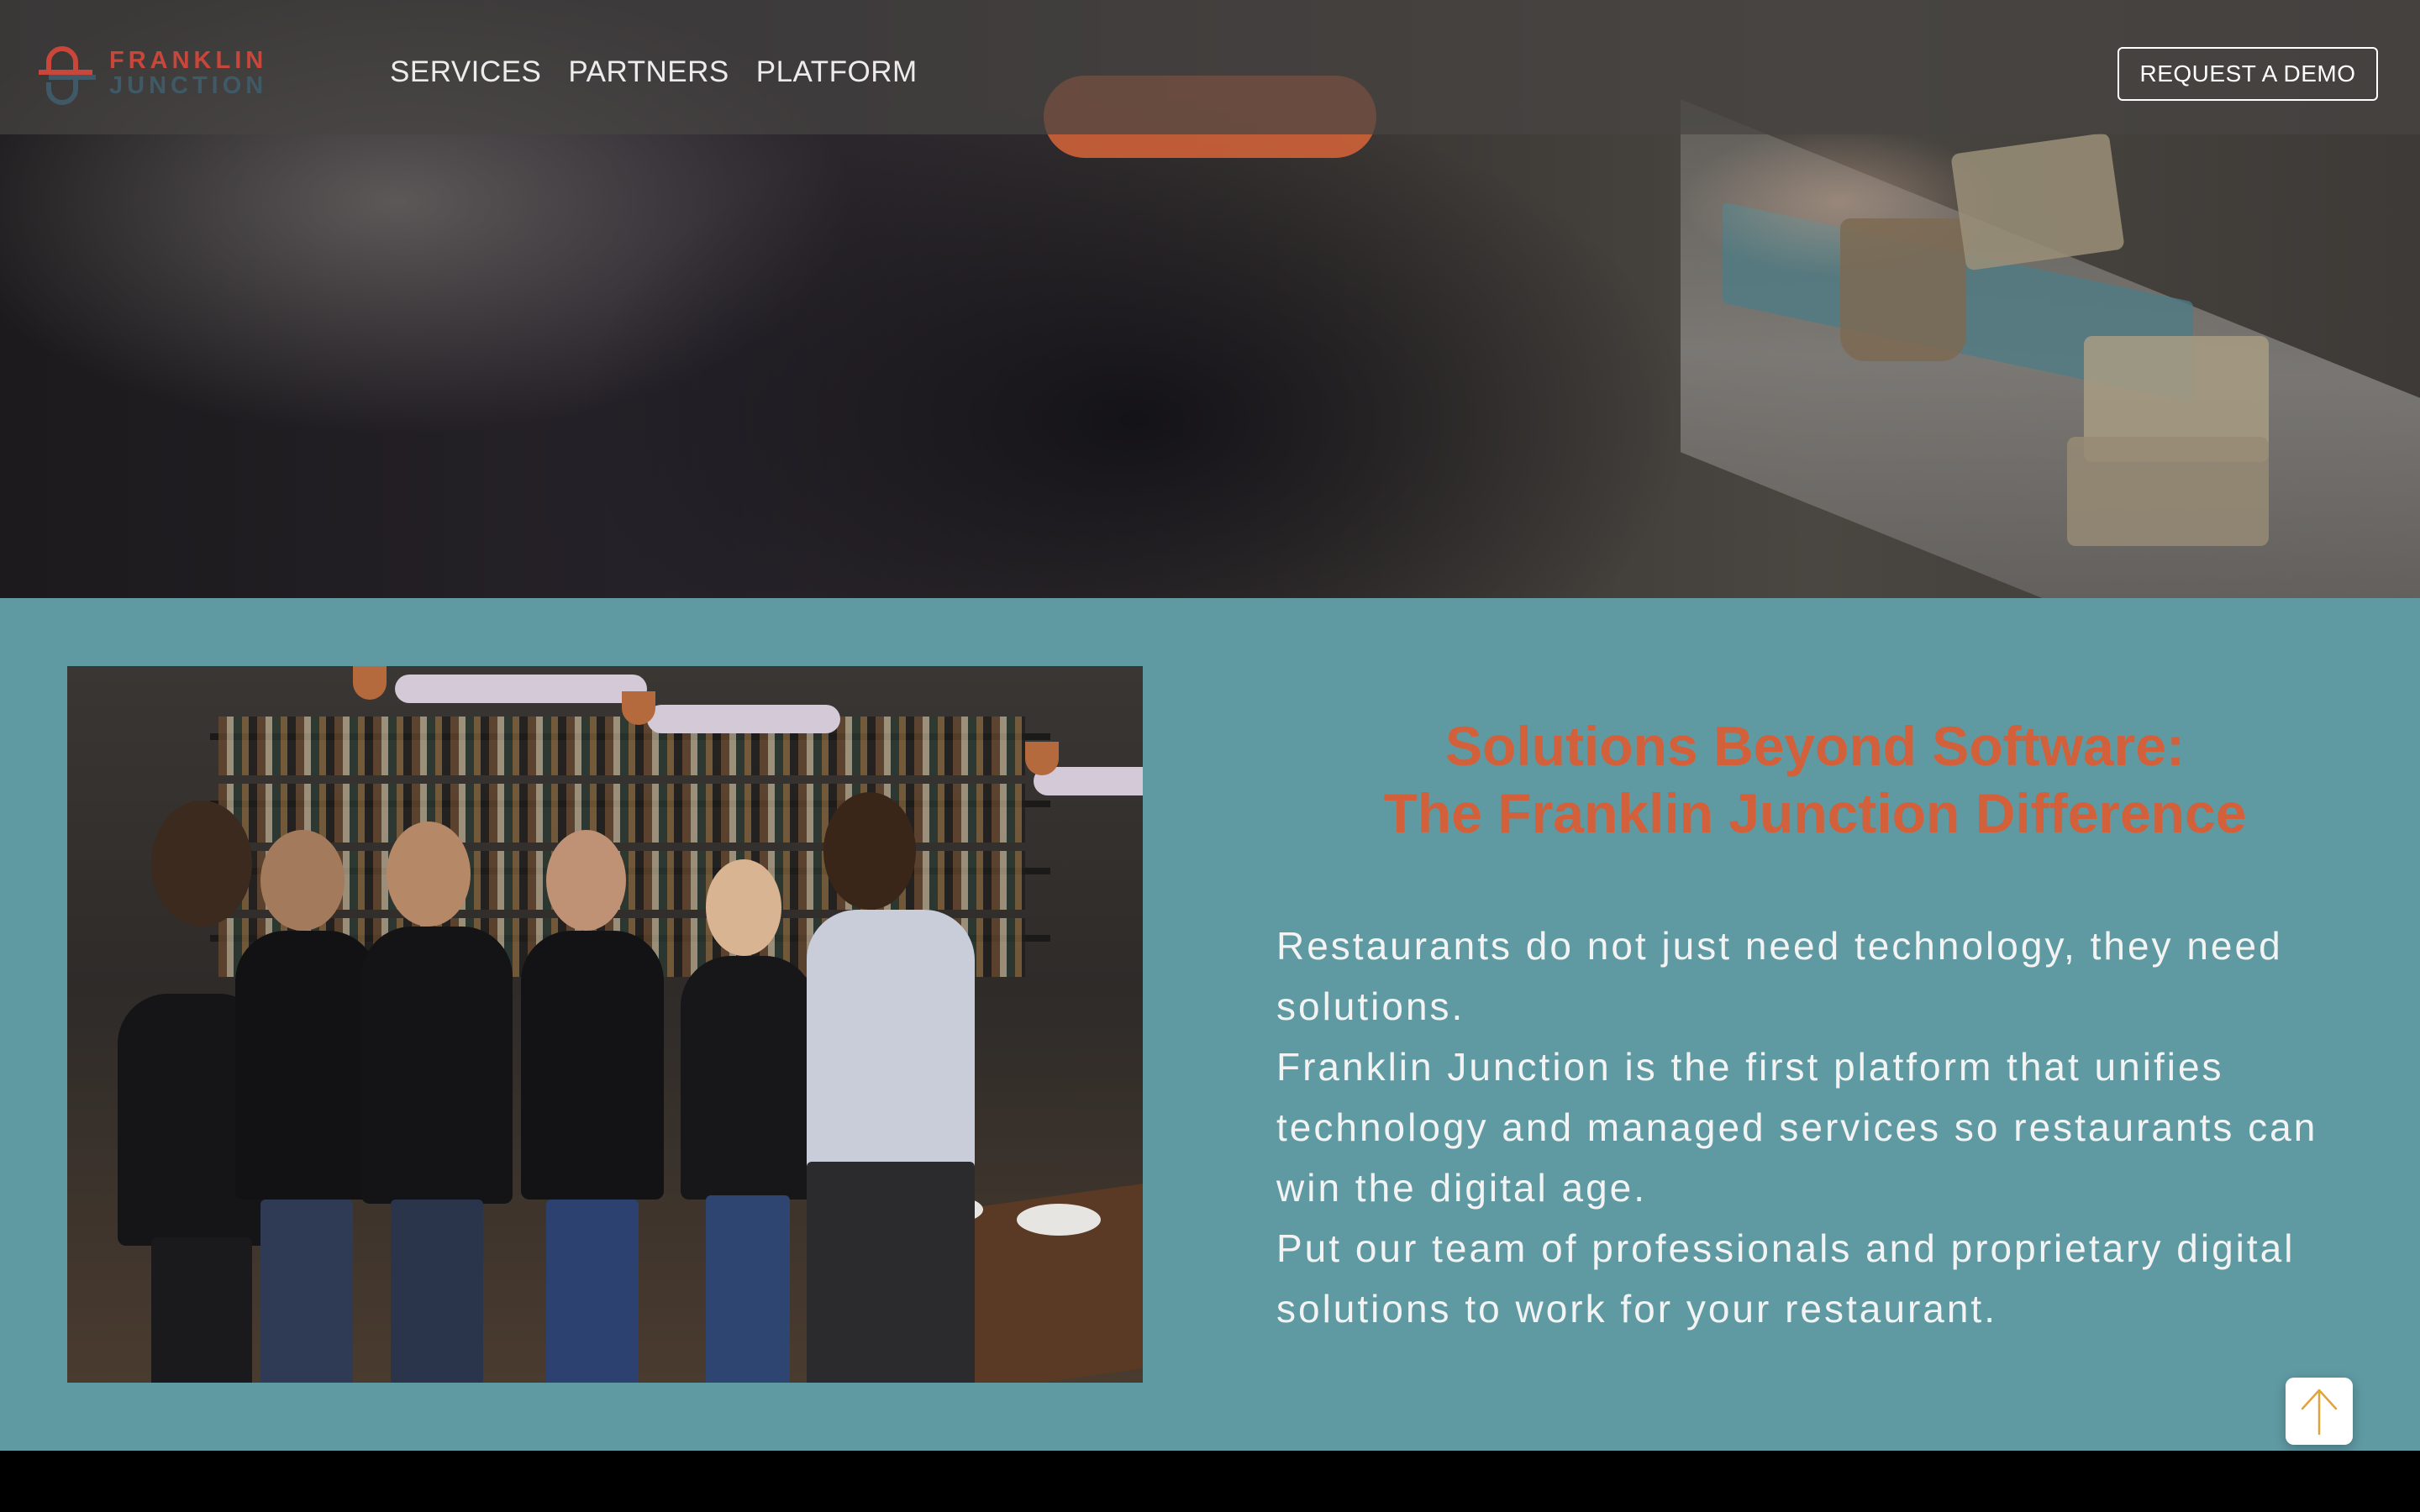  I want to click on heading-line-2: The Franklin Junction Difference, so click(1815, 813).